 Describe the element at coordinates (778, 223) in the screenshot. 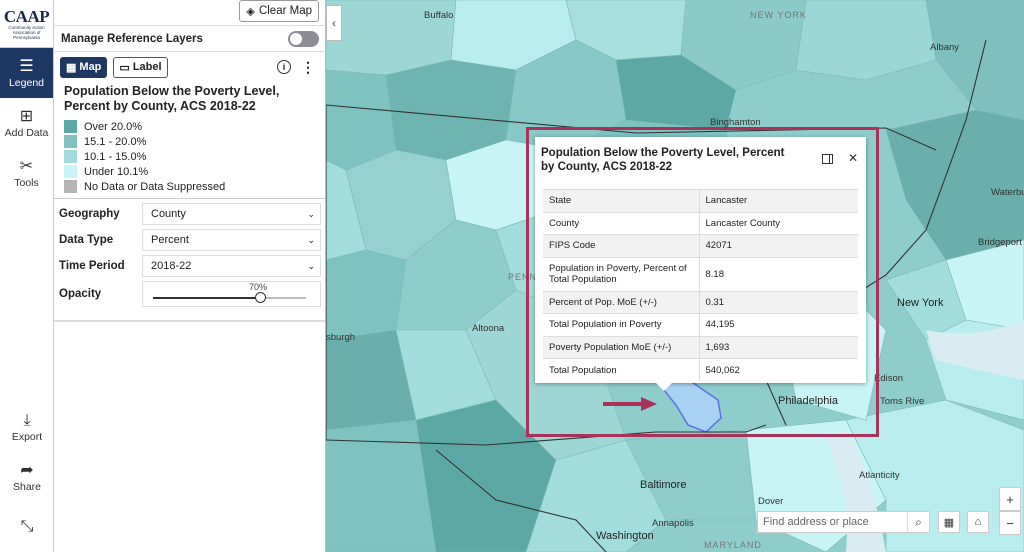

I see `field-value: Lancaster County` at that location.